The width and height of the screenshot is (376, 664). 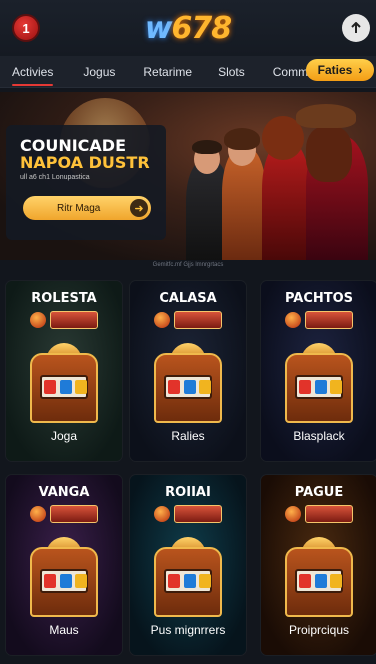 I want to click on game-card: PAGUE Proiprciqus, so click(x=318, y=565).